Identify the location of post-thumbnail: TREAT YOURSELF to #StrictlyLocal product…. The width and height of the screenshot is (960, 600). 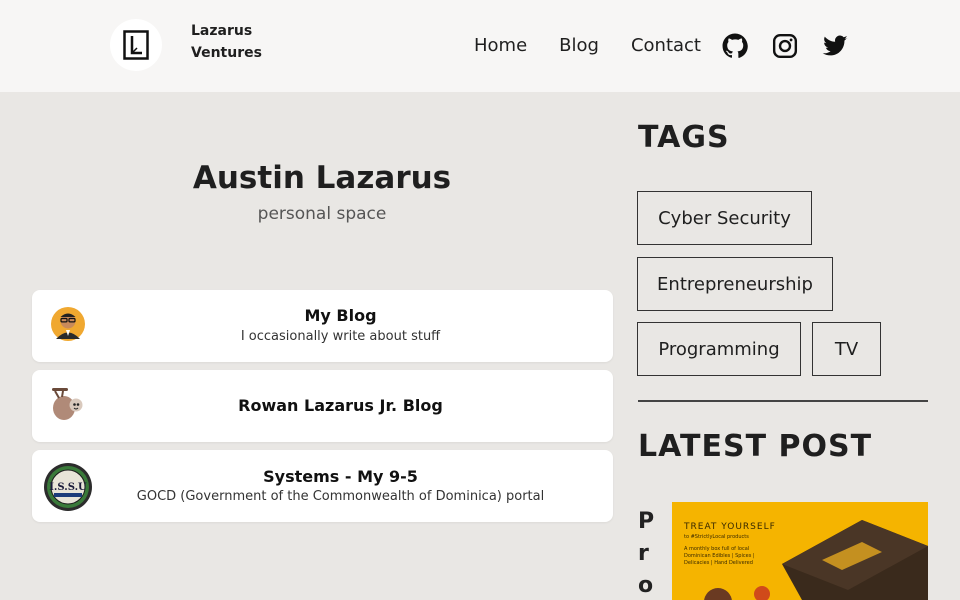
(800, 551).